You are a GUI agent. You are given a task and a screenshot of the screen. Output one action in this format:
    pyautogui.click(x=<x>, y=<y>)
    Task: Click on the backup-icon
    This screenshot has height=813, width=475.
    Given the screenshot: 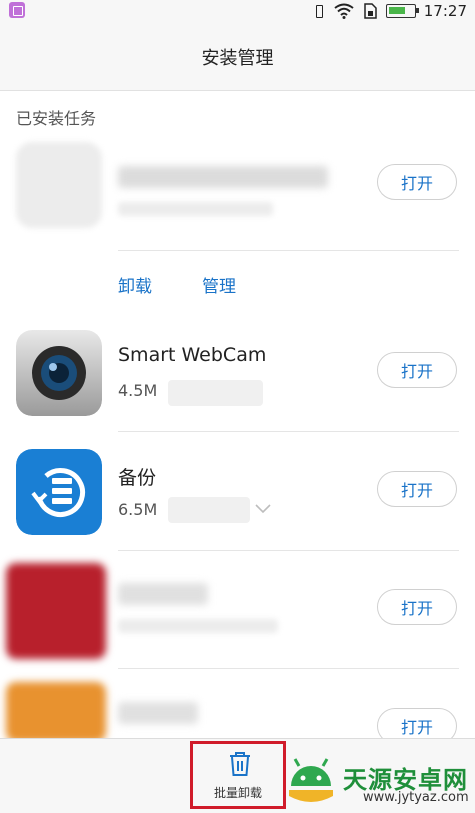 What is the action you would take?
    pyautogui.click(x=59, y=492)
    